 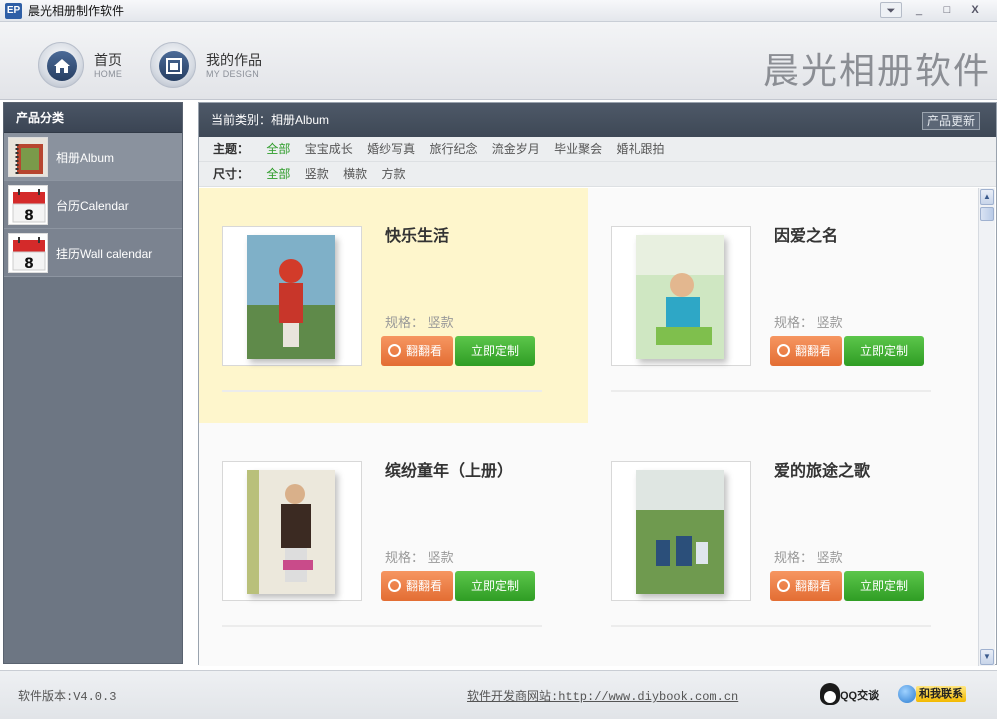 What do you see at coordinates (393, 305) in the screenshot?
I see `product-card: 快乐生活 规格： 竖款 翻翻看 立即定制` at bounding box center [393, 305].